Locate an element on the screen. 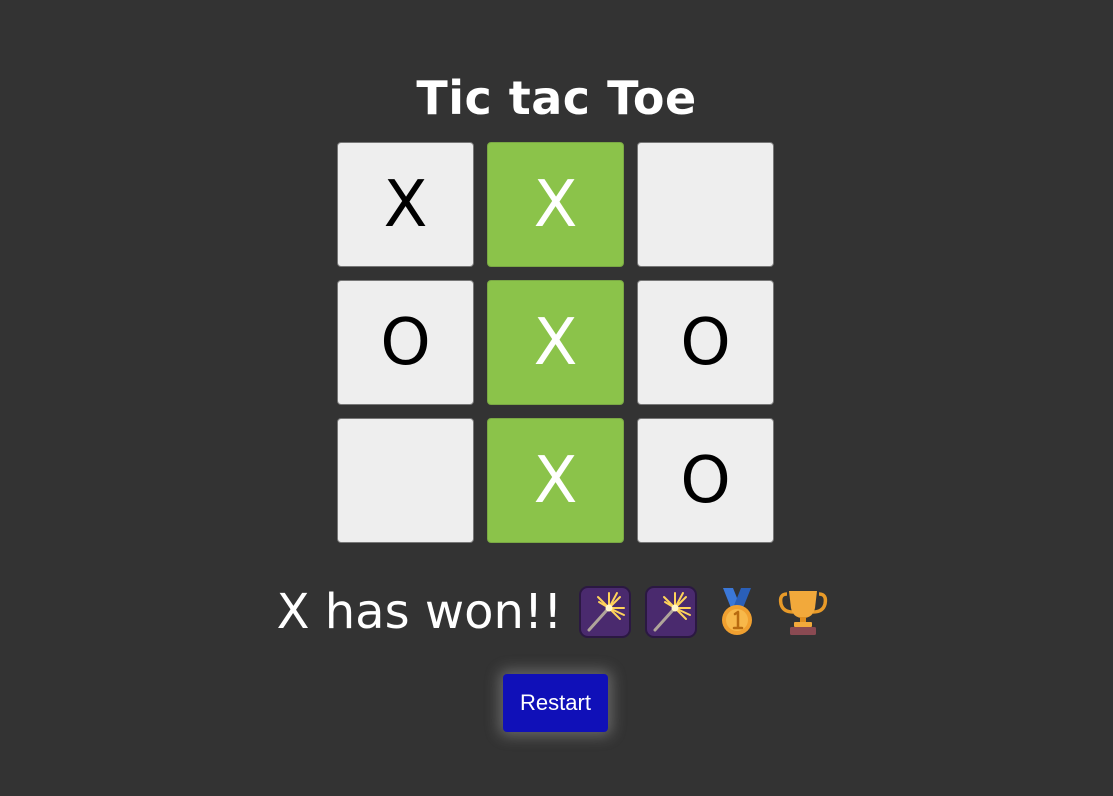  first-place-medal-icon is located at coordinates (737, 612).